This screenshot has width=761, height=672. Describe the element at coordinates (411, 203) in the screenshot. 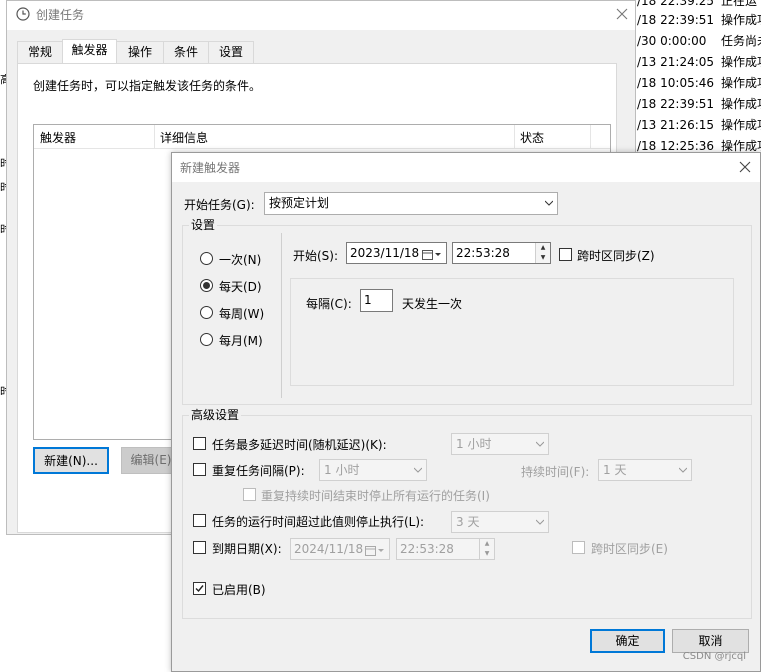

I see `begin-task-select: 按预定计划` at that location.